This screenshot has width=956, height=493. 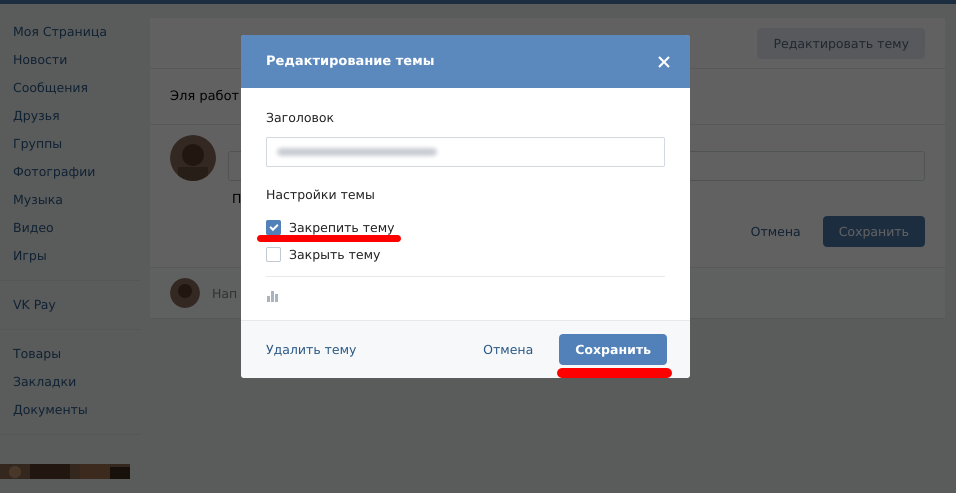 What do you see at coordinates (334, 254) in the screenshot?
I see `checkbox-label: Закрыть тему` at bounding box center [334, 254].